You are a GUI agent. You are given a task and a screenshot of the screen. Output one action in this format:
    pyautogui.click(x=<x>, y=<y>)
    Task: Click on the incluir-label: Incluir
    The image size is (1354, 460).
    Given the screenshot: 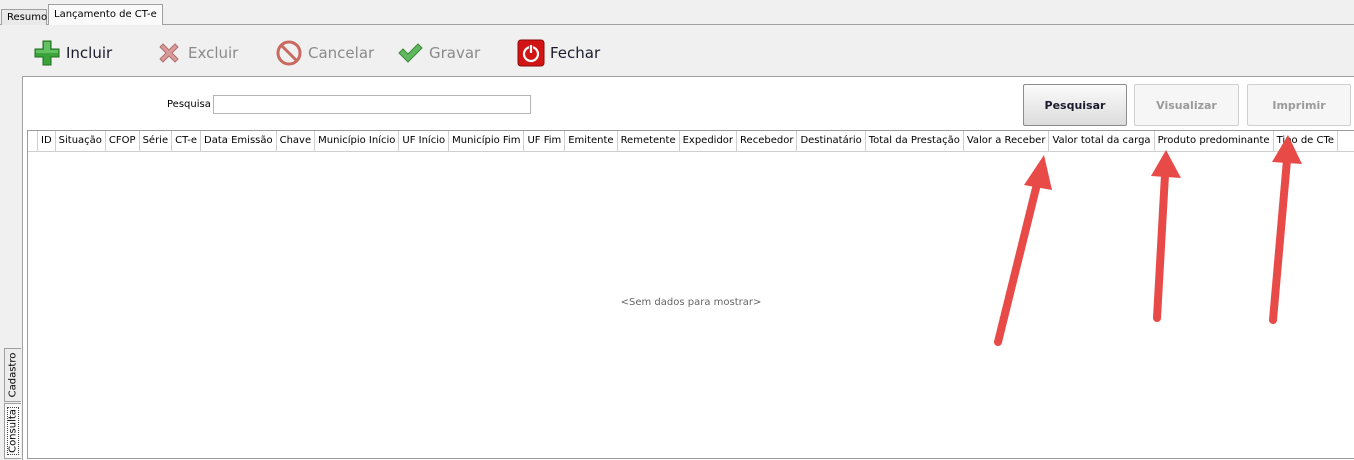 What is the action you would take?
    pyautogui.click(x=89, y=53)
    